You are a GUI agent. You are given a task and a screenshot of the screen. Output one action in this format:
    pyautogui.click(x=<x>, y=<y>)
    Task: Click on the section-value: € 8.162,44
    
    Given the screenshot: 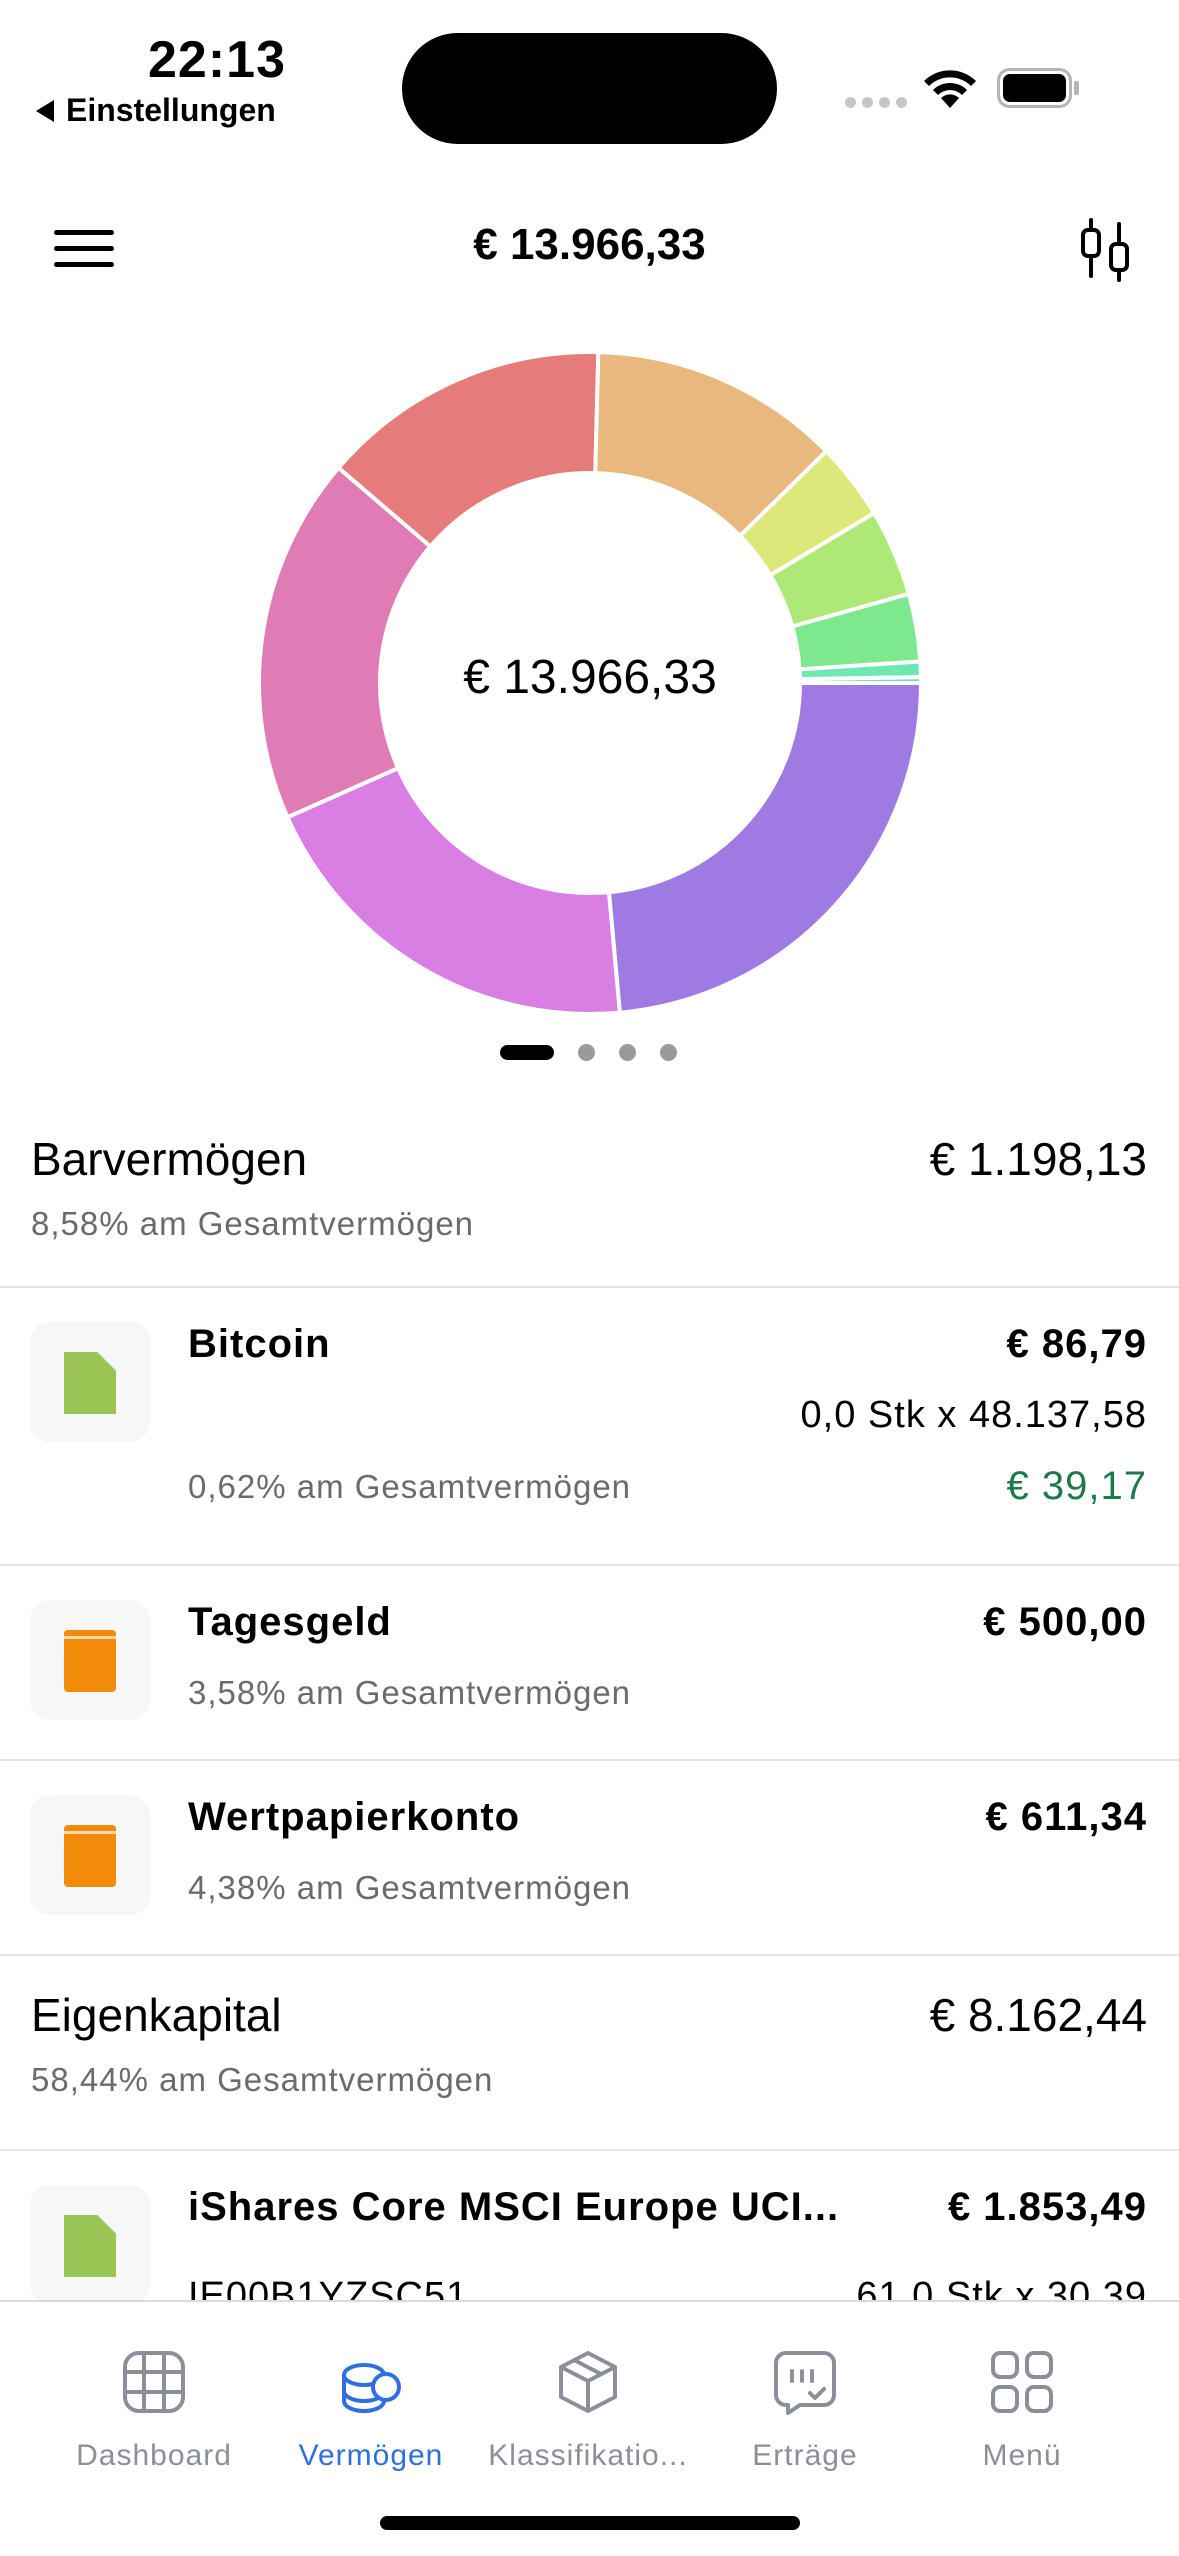 What is the action you would take?
    pyautogui.click(x=1038, y=2015)
    